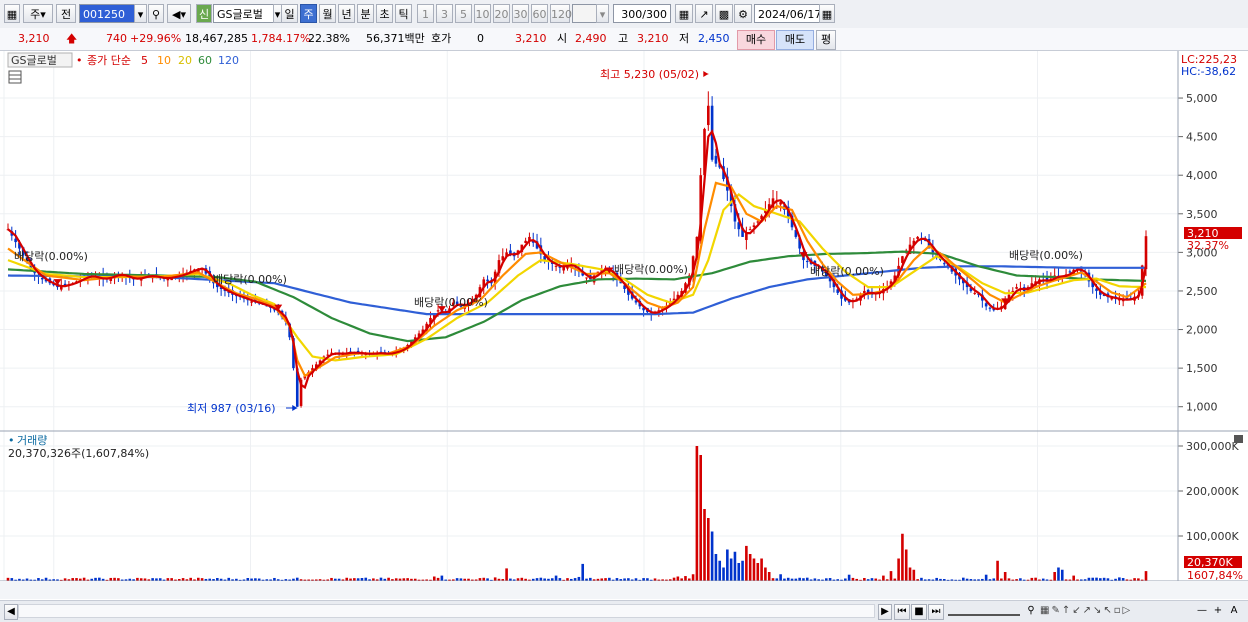 The height and width of the screenshot is (622, 1248). Describe the element at coordinates (724, 13) in the screenshot. I see `save-icon: ▩` at that location.